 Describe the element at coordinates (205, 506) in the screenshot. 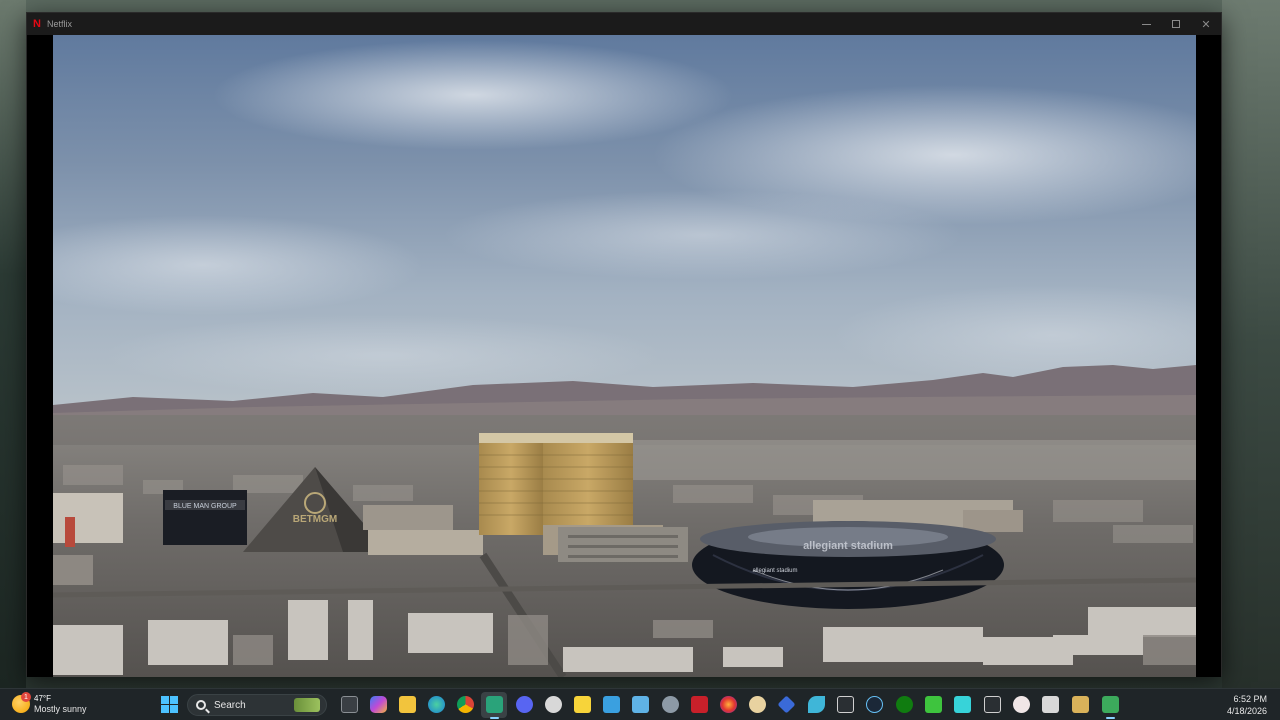

I see `blue-man-group-sign: BLUE MAN GROUP` at that location.